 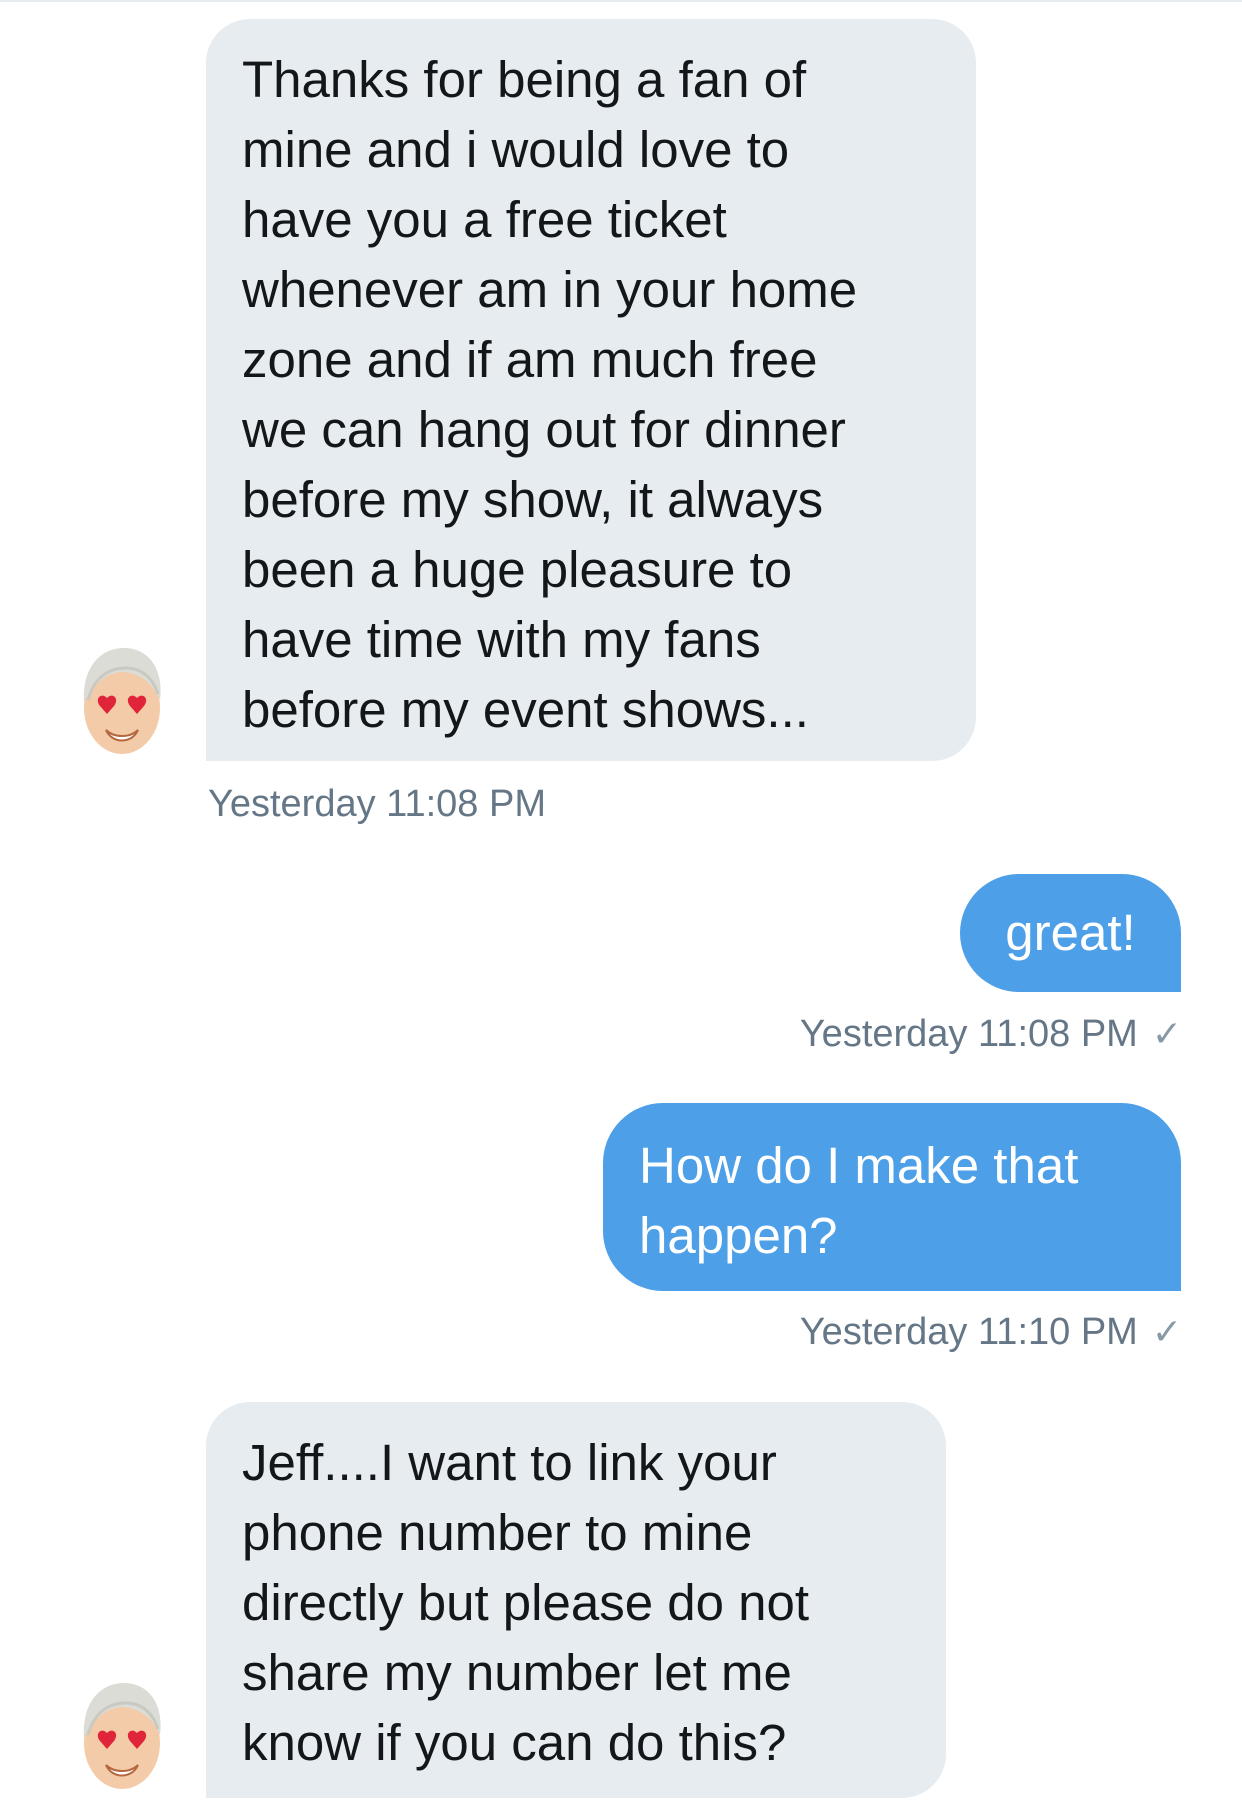 I want to click on message-timestamp-row: Yesterday 11:08 PM ✓, so click(x=991, y=1034).